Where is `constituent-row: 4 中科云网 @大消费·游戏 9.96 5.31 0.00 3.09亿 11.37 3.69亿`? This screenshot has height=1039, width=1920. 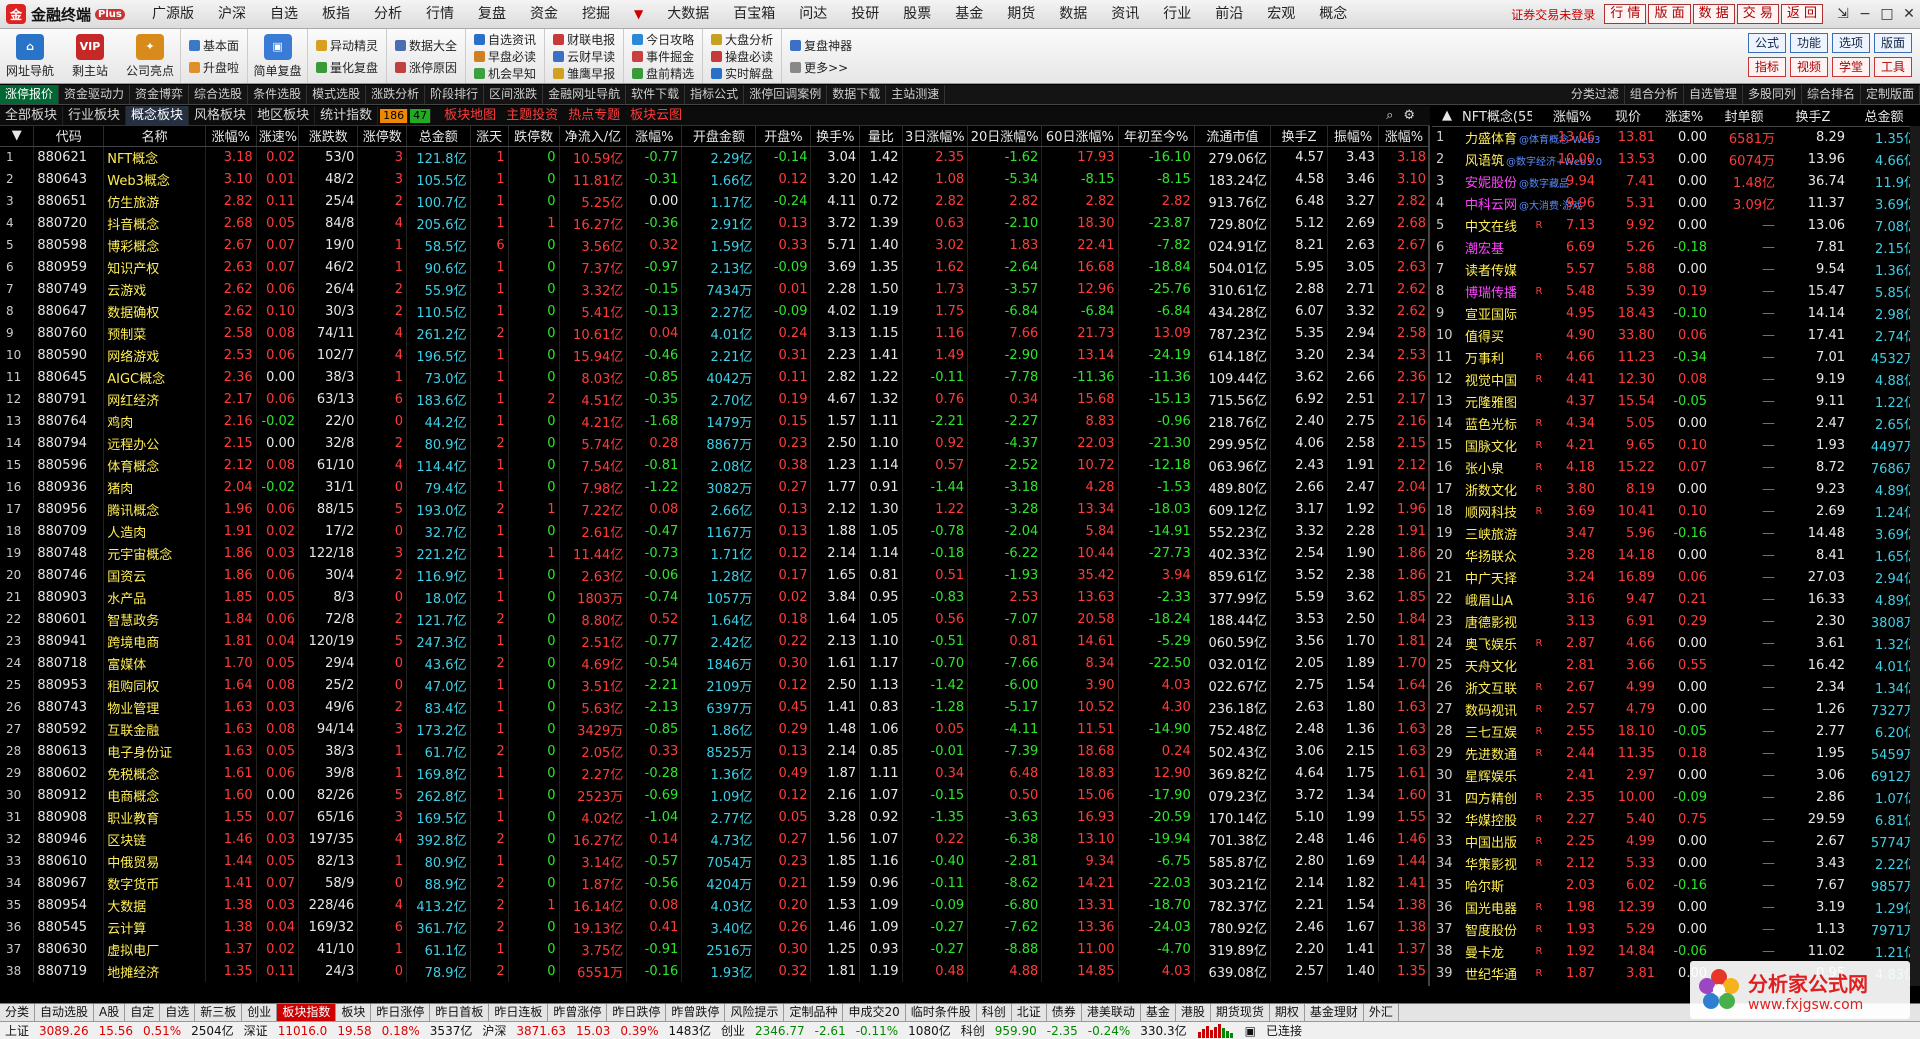 constituent-row: 4 中科云网 @大消费·游戏 9.96 5.31 0.00 3.09亿 11.37 3.69亿 is located at coordinates (1676, 203).